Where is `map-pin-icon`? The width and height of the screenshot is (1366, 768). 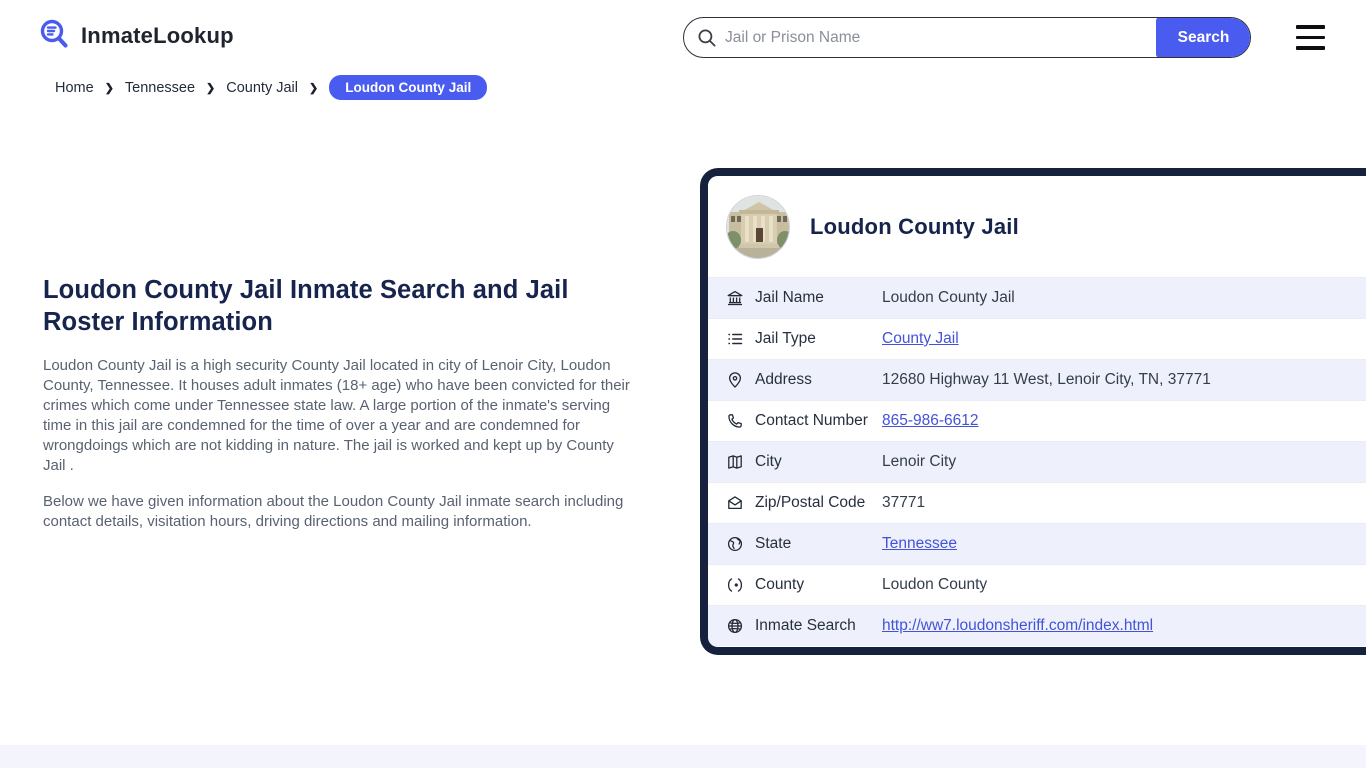
map-pin-icon is located at coordinates (735, 380).